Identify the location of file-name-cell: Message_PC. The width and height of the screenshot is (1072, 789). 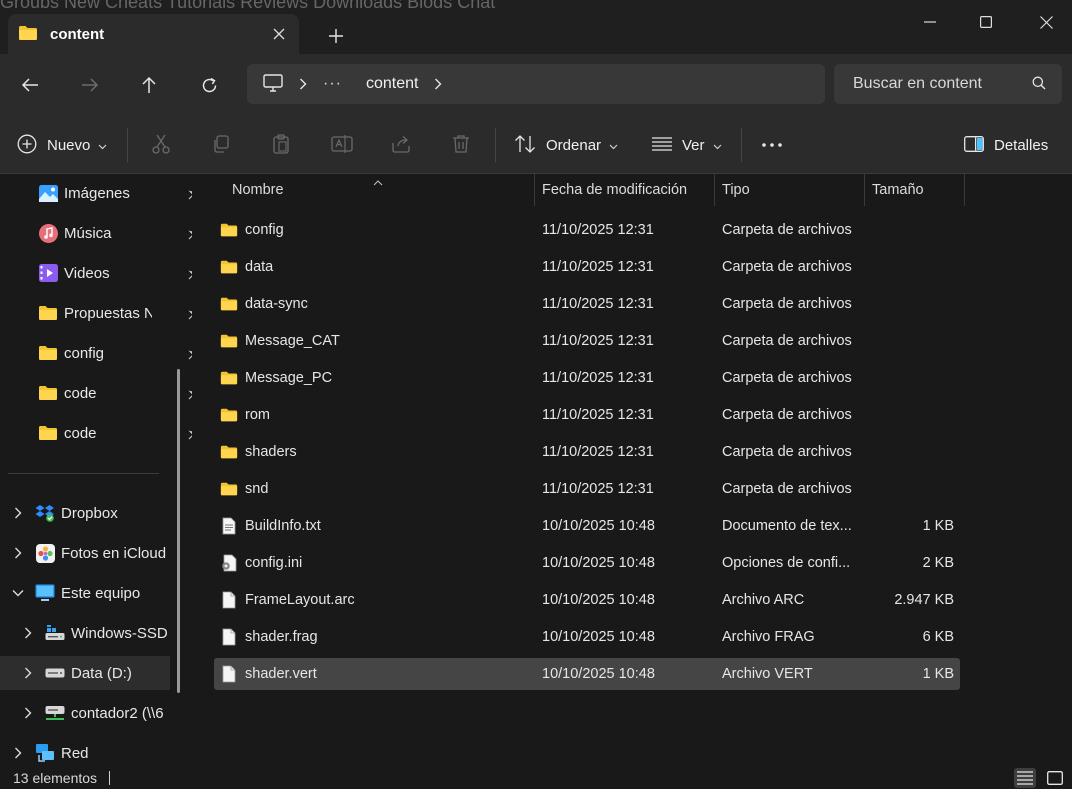
(276, 378).